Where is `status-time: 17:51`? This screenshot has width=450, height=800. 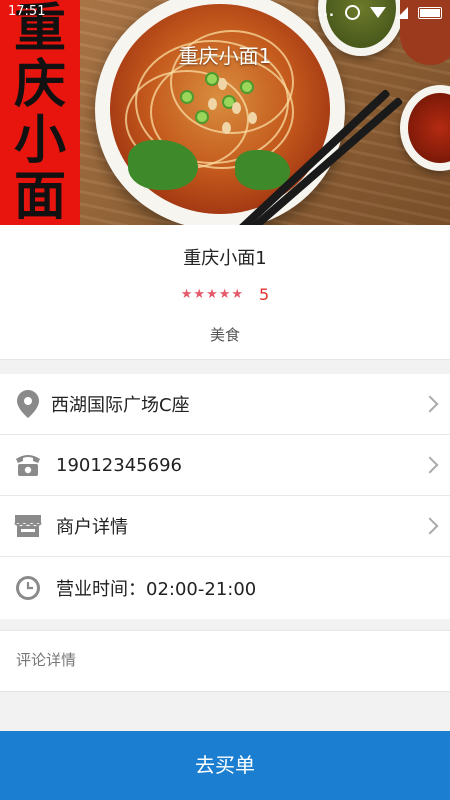 status-time: 17:51 is located at coordinates (27, 11).